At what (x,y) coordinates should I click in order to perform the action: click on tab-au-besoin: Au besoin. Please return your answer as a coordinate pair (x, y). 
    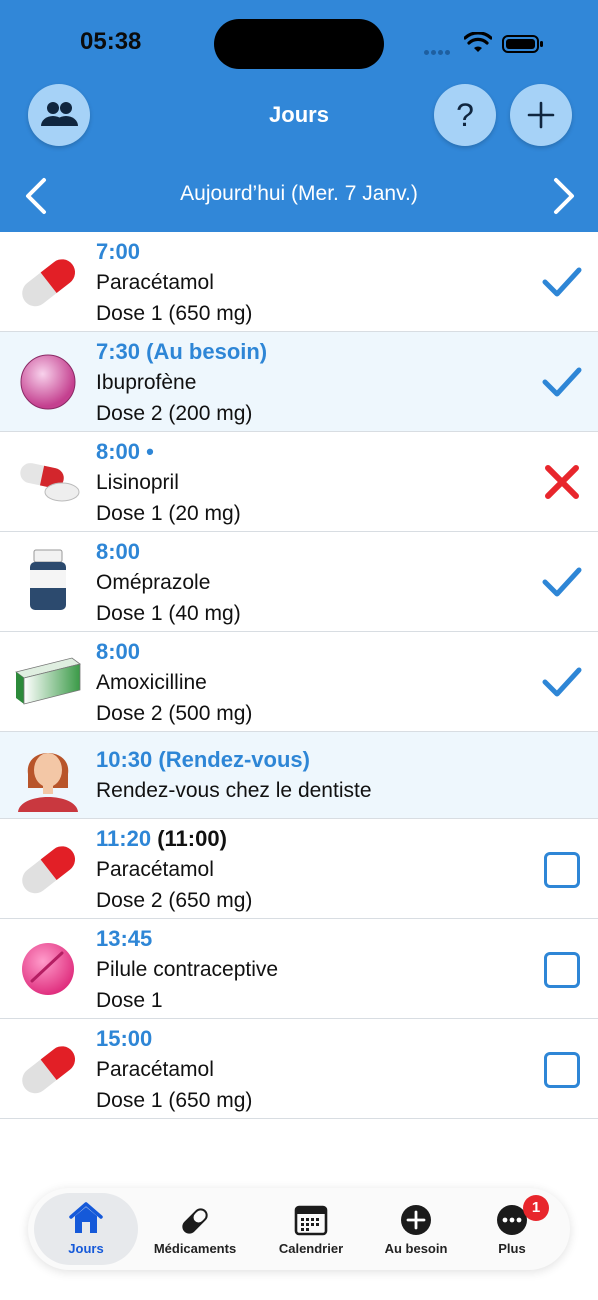
    Looking at the image, I should click on (416, 1229).